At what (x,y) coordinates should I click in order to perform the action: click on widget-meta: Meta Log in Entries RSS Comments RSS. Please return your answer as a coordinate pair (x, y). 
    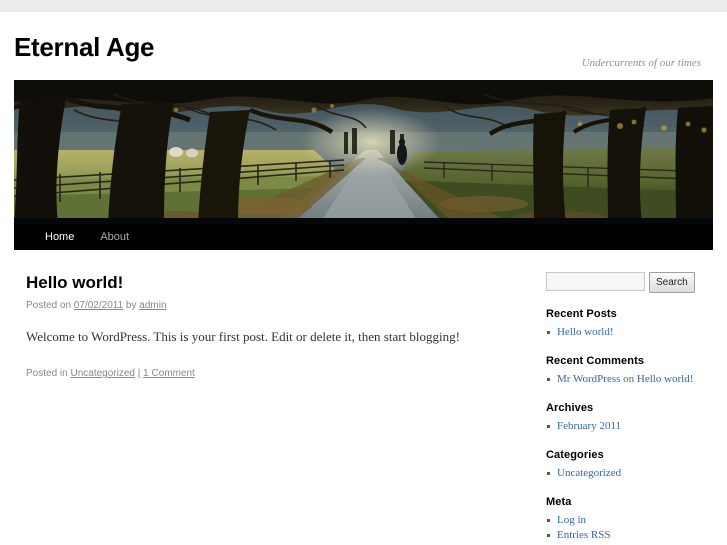
    Looking at the image, I should click on (626, 520).